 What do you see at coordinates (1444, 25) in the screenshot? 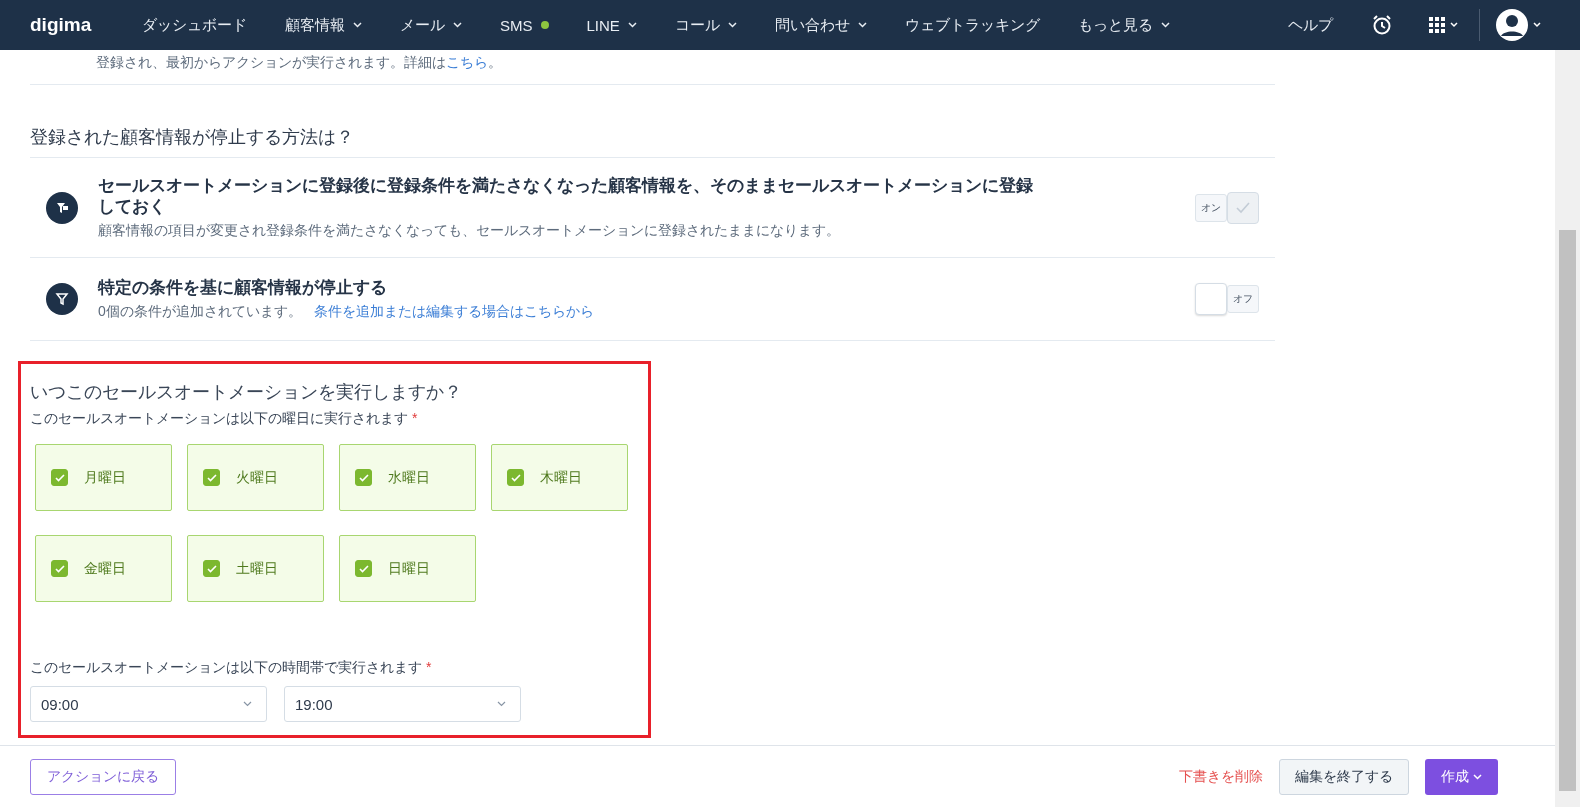
I see `apps-grid-icon` at bounding box center [1444, 25].